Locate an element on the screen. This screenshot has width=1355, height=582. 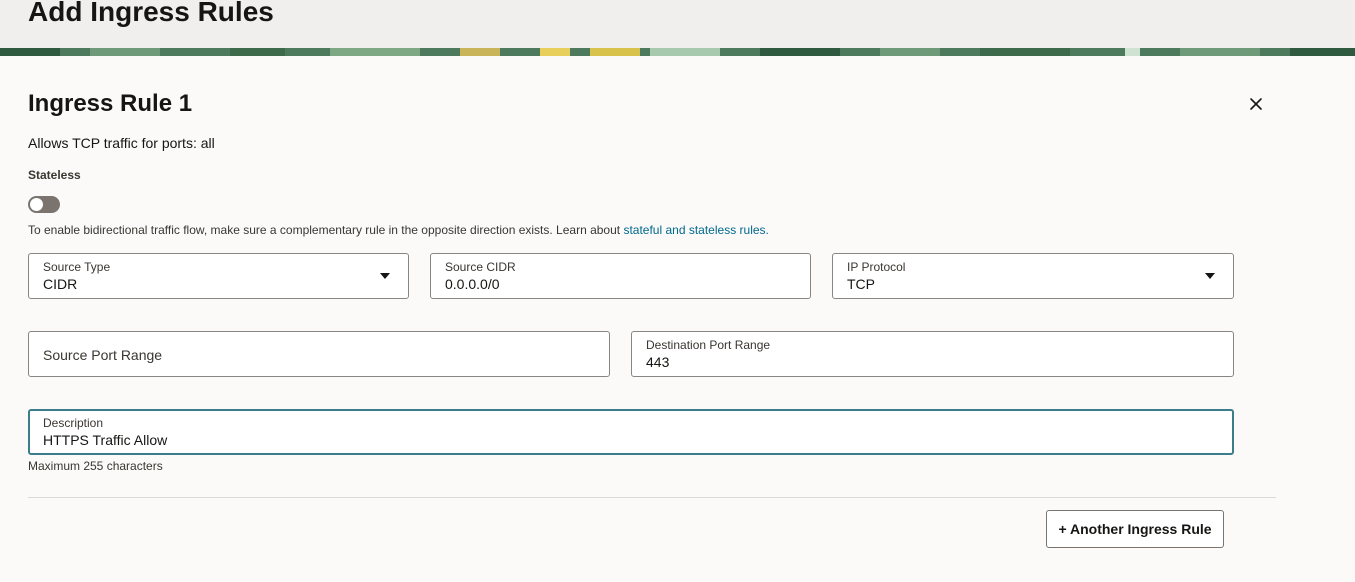
toggle-knob is located at coordinates (36, 204).